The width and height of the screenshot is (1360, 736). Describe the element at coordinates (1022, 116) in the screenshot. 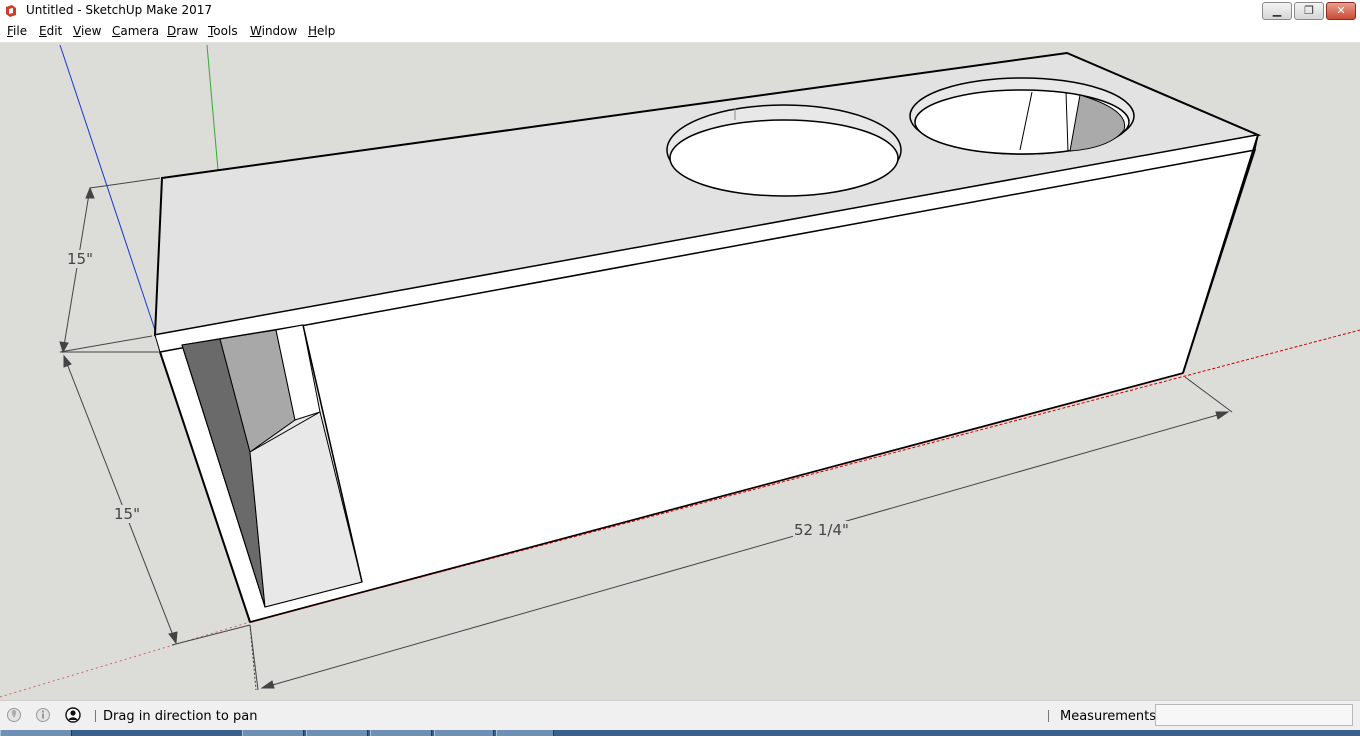

I see `speaker-hole-right` at that location.